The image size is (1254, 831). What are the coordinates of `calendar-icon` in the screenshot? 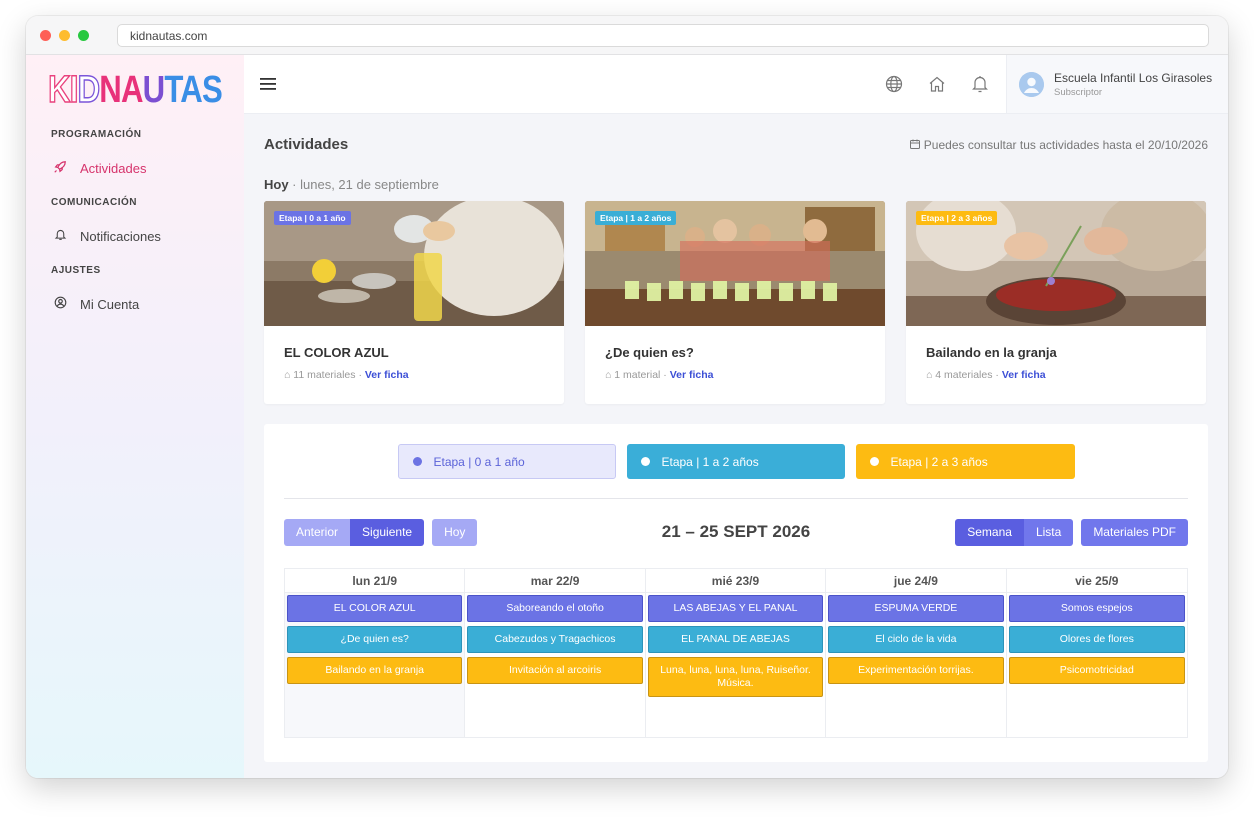 It's located at (916, 145).